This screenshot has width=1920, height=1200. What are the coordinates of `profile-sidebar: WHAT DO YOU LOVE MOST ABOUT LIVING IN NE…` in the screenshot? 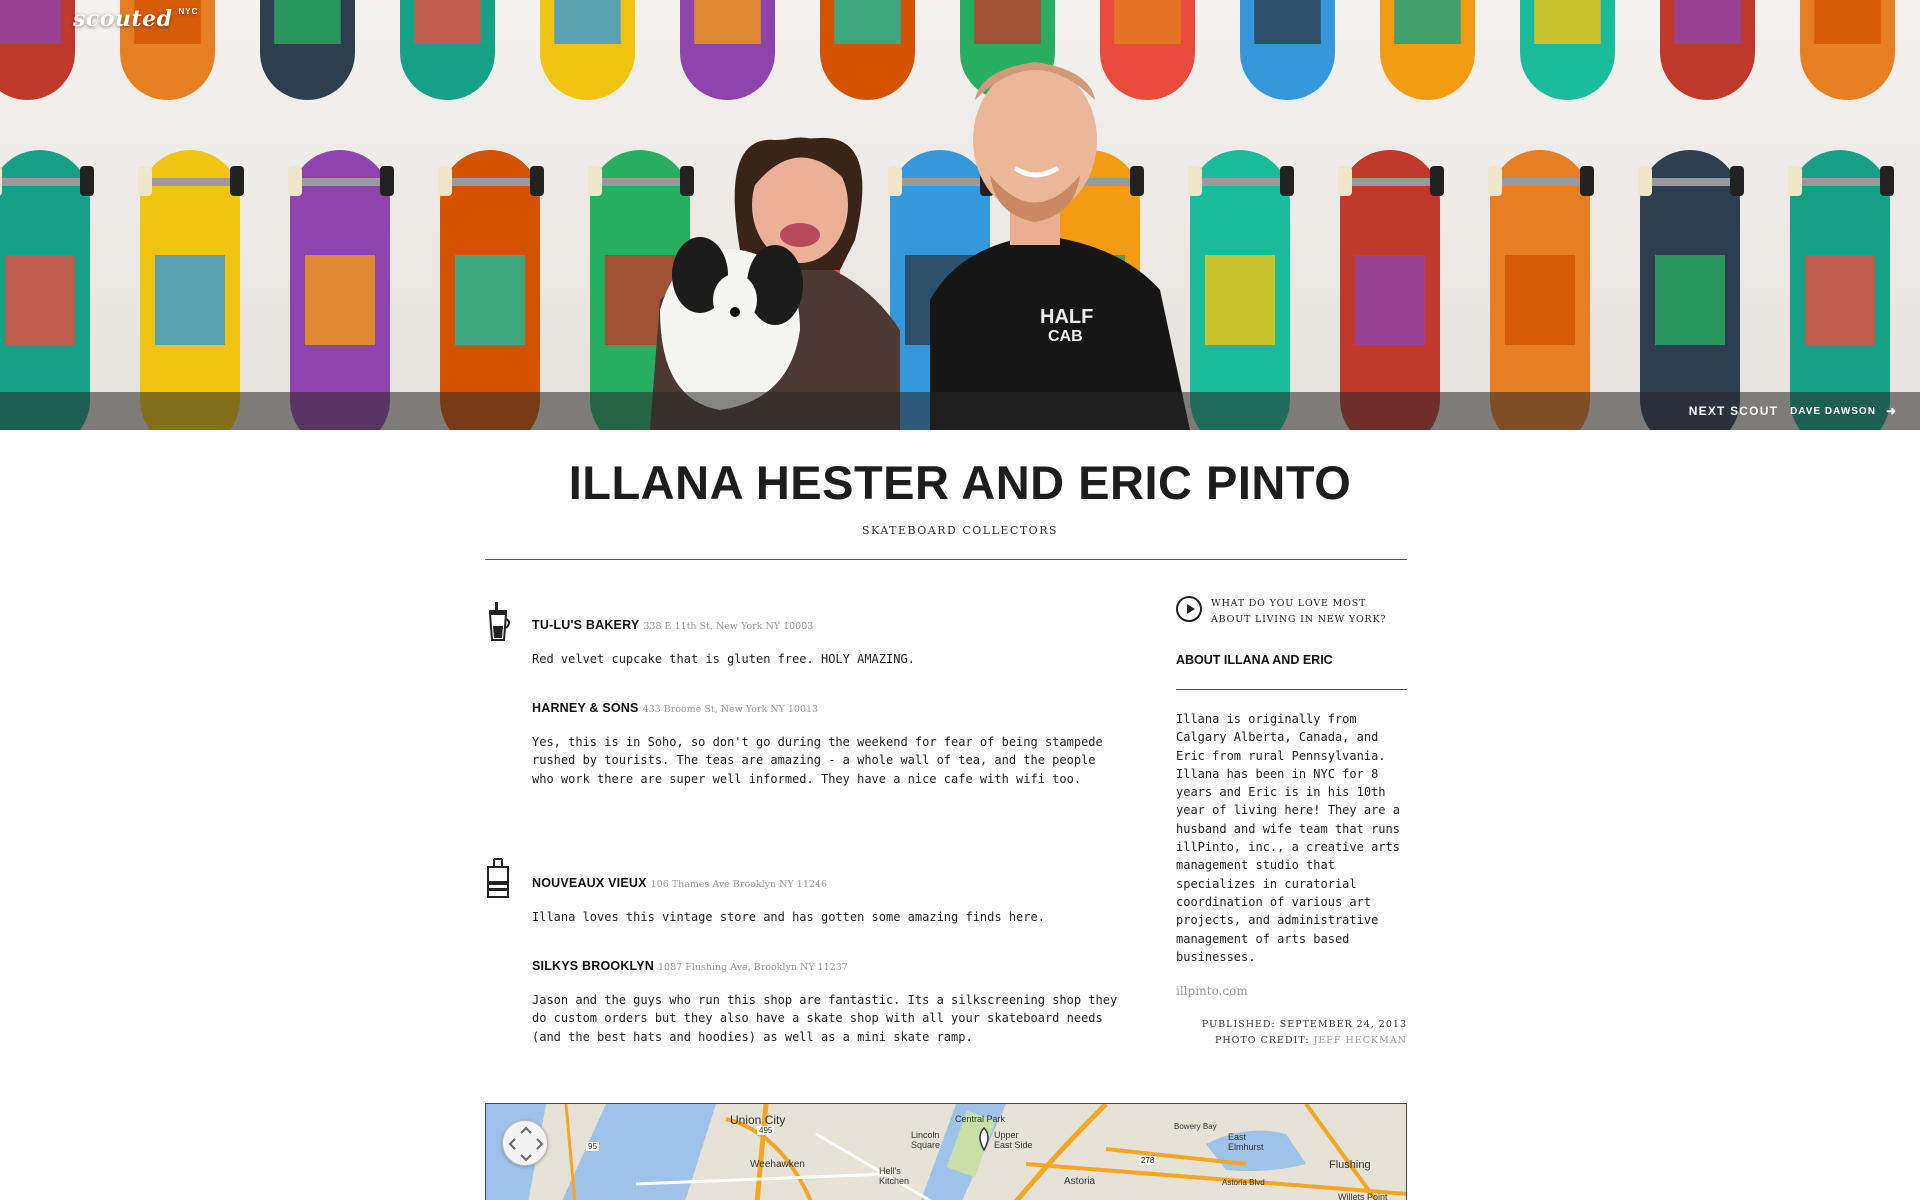 It's located at (1291, 822).